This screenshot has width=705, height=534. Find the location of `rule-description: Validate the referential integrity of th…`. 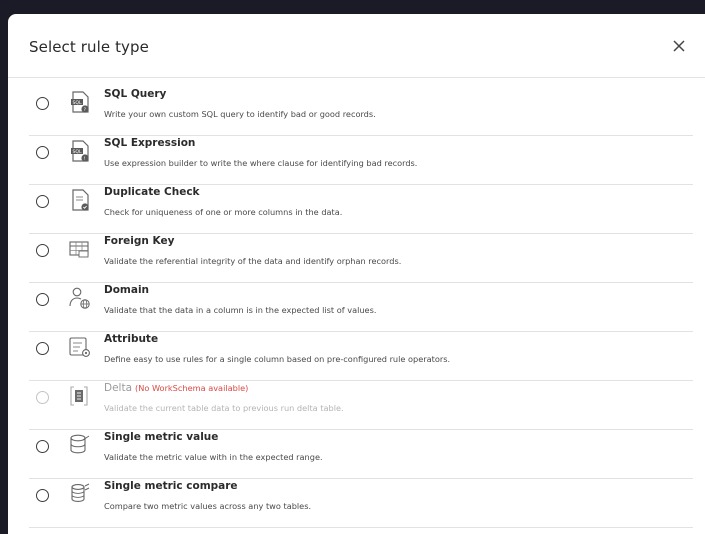

rule-description: Validate the referential integrity of th… is located at coordinates (253, 261).